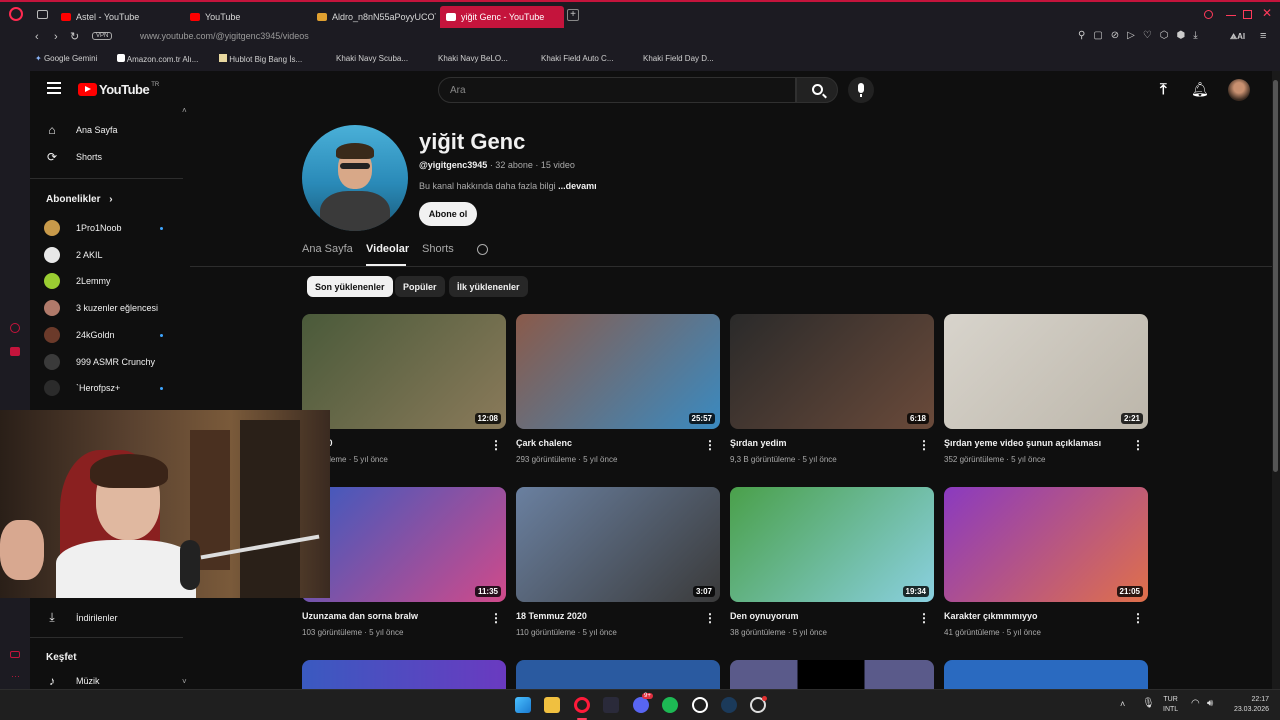 This screenshot has height=720, width=1280. What do you see at coordinates (104, 254) in the screenshot?
I see `subscription-item: 2 AKIL` at bounding box center [104, 254].